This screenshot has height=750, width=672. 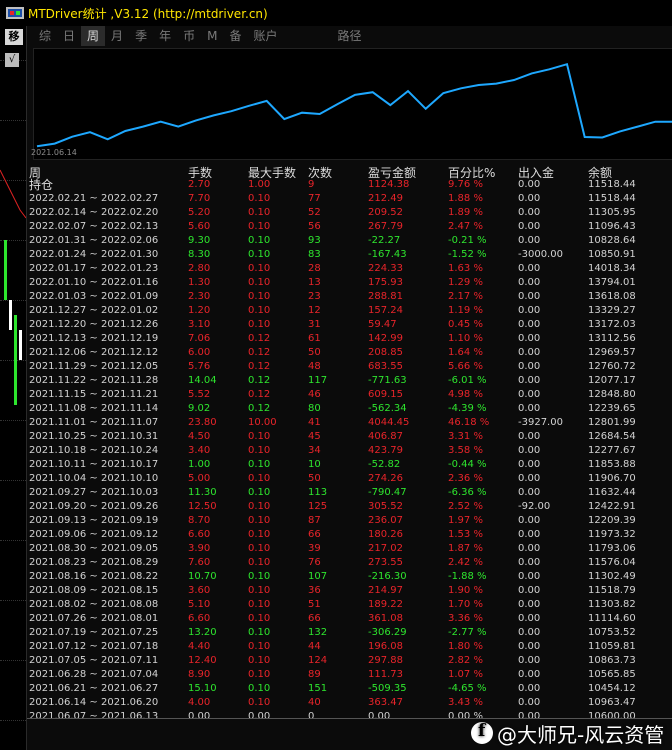 What do you see at coordinates (199, 310) in the screenshot?
I see `cell-lots: 1.20` at bounding box center [199, 310].